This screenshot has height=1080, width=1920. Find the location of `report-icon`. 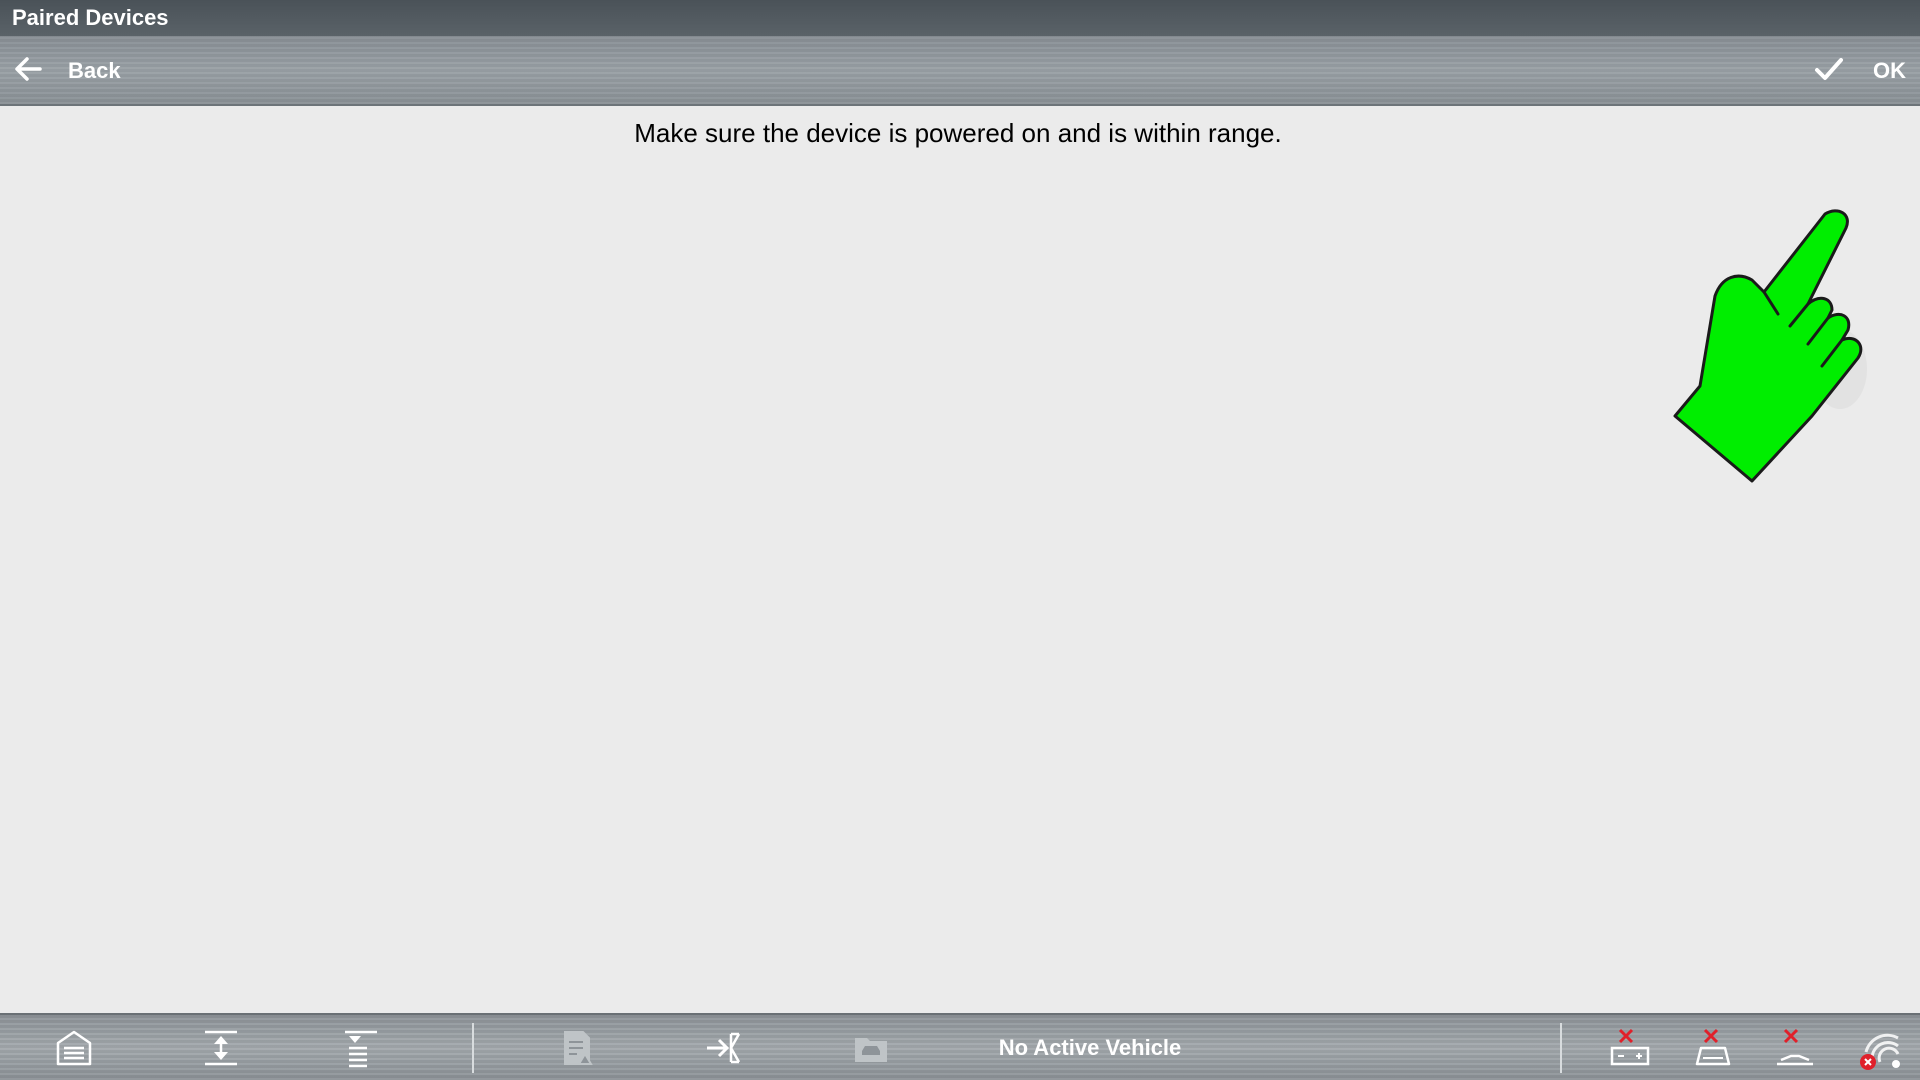

report-icon is located at coordinates (577, 1048).